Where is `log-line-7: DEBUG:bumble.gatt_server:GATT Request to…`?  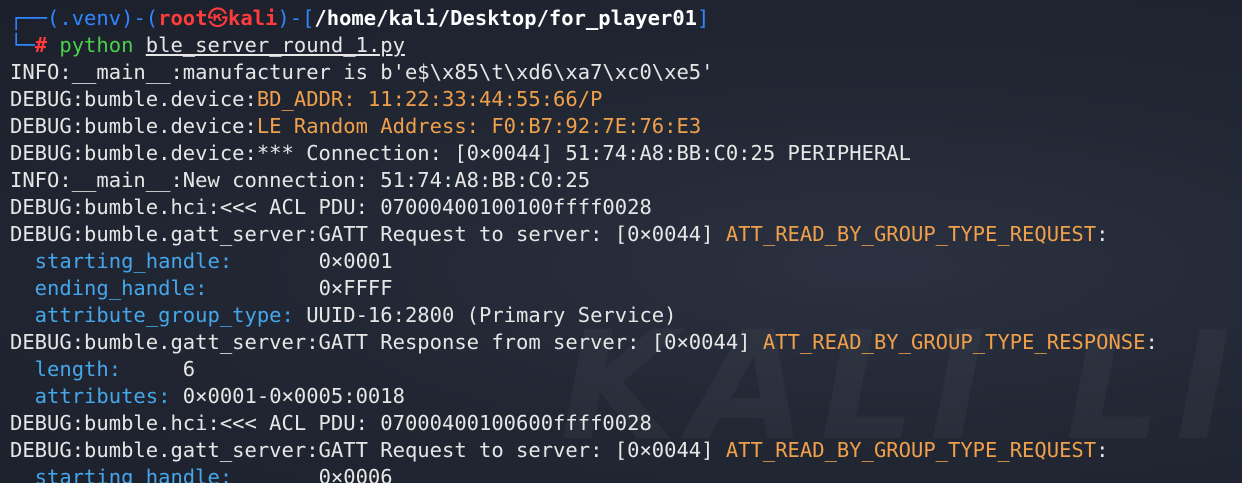
log-line-7: DEBUG:bumble.gatt_server:GATT Request to… is located at coordinates (584, 234).